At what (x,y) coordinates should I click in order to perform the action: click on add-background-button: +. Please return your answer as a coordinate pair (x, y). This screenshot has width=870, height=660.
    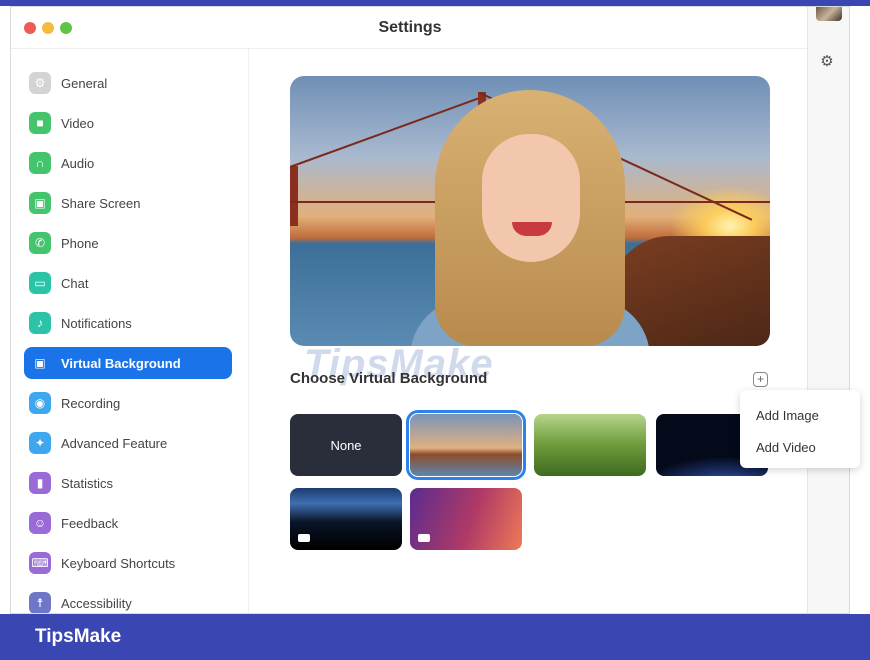
    Looking at the image, I should click on (760, 379).